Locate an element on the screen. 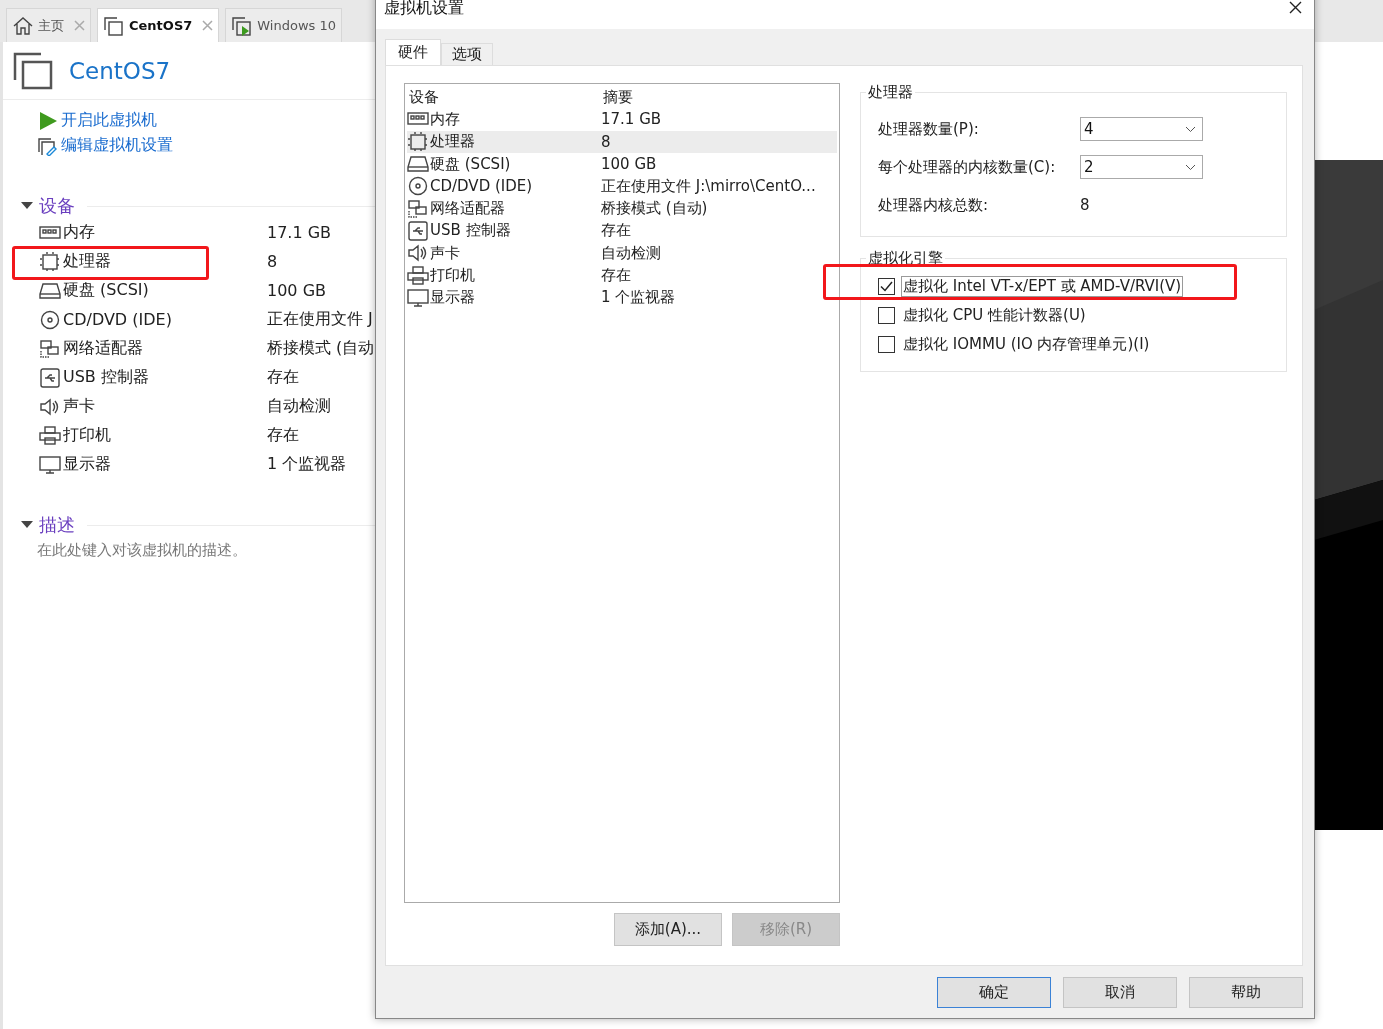  action-link: 编辑虚拟机设置 is located at coordinates (206, 145).